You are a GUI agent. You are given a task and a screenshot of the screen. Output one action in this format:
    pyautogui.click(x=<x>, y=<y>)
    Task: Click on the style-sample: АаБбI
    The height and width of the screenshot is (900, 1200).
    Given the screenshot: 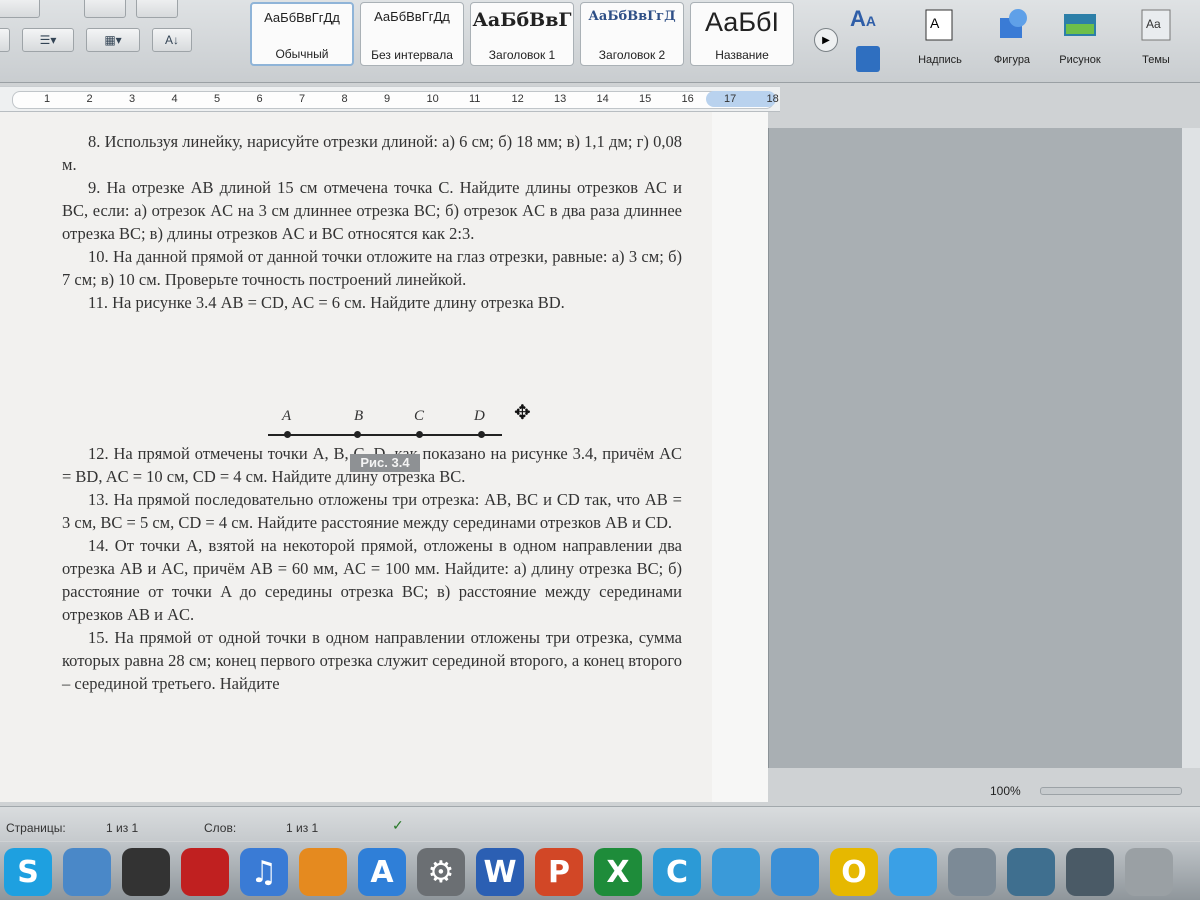 What is the action you would take?
    pyautogui.click(x=741, y=22)
    